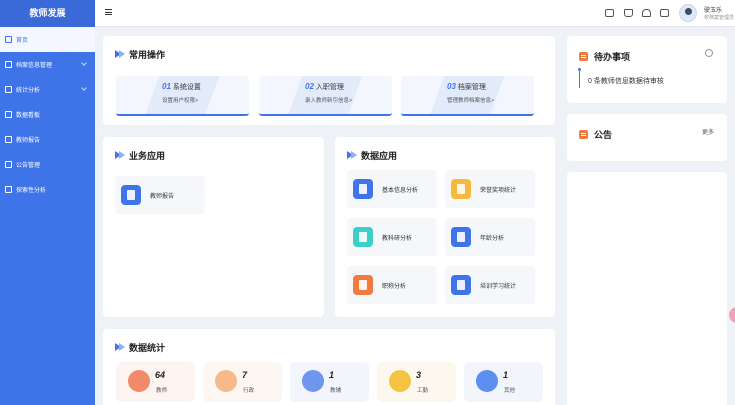 This screenshot has width=735, height=405. Describe the element at coordinates (471, 101) in the screenshot. I see `quick-op-sub: 管理教师档案信息>` at that location.